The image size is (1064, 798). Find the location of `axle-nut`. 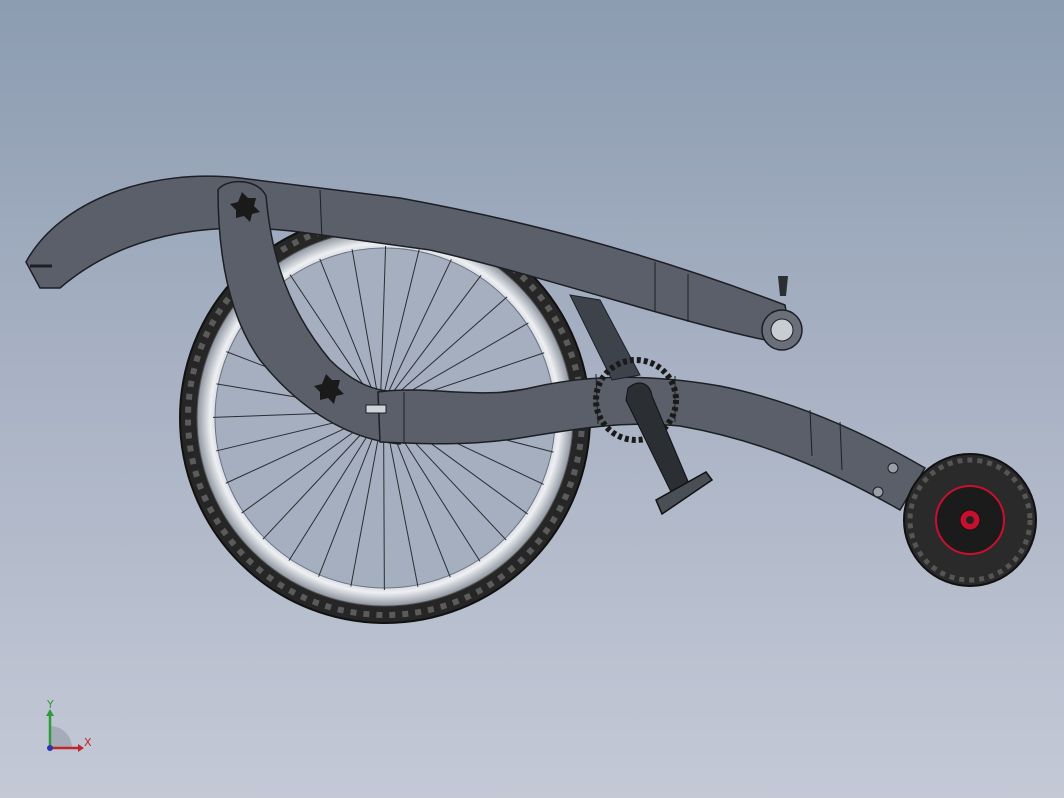

axle-nut is located at coordinates (376, 409).